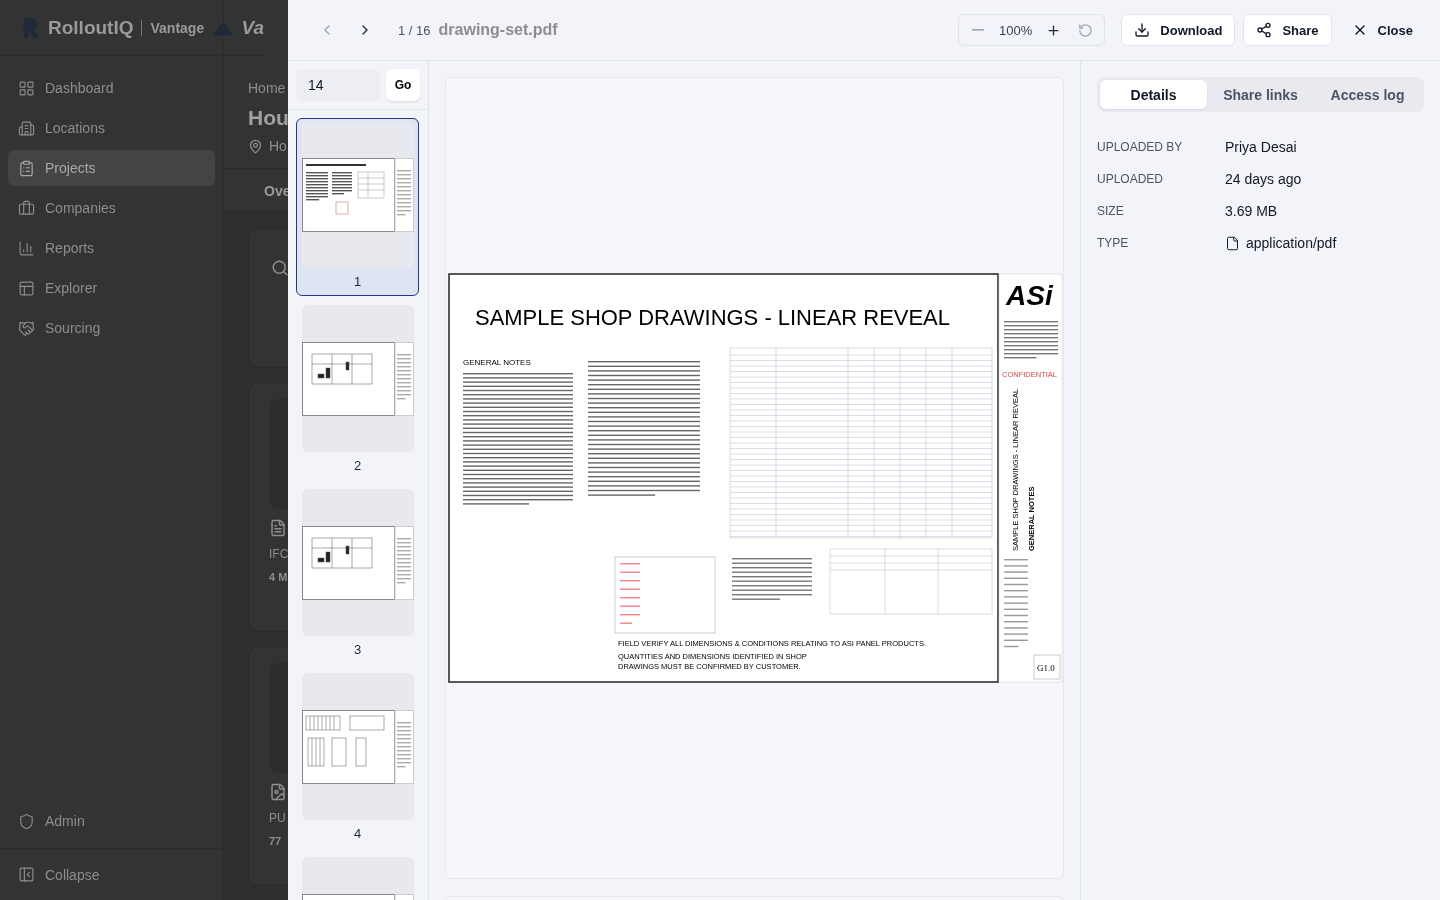 This screenshot has height=900, width=1440. Describe the element at coordinates (1111, 211) in the screenshot. I see `detail-label: SIZE` at that location.